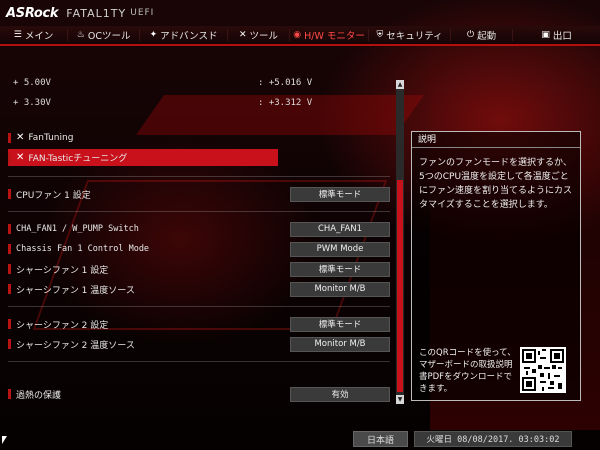 The width and height of the screenshot is (600, 450). I want to click on qr-caption: このQRコードを使って、マザーボードの取扱説明書PDFをダウンロードできます。, so click(467, 371).